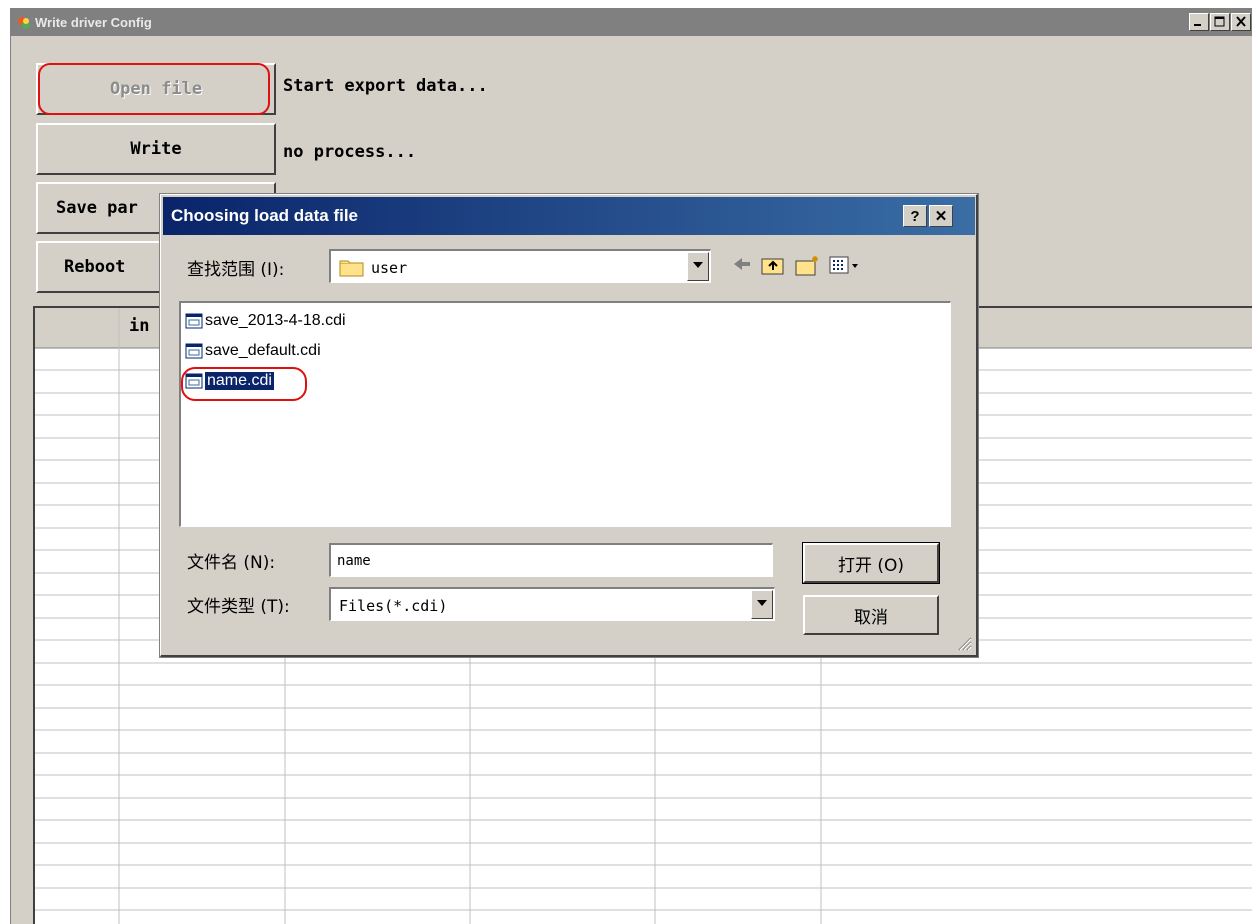  Describe the element at coordinates (139, 326) in the screenshot. I see `grid-column-header-2: in` at that location.